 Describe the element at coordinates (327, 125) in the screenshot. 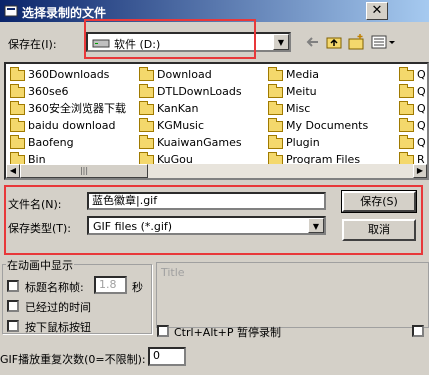

I see `folder-name: My Documents` at that location.